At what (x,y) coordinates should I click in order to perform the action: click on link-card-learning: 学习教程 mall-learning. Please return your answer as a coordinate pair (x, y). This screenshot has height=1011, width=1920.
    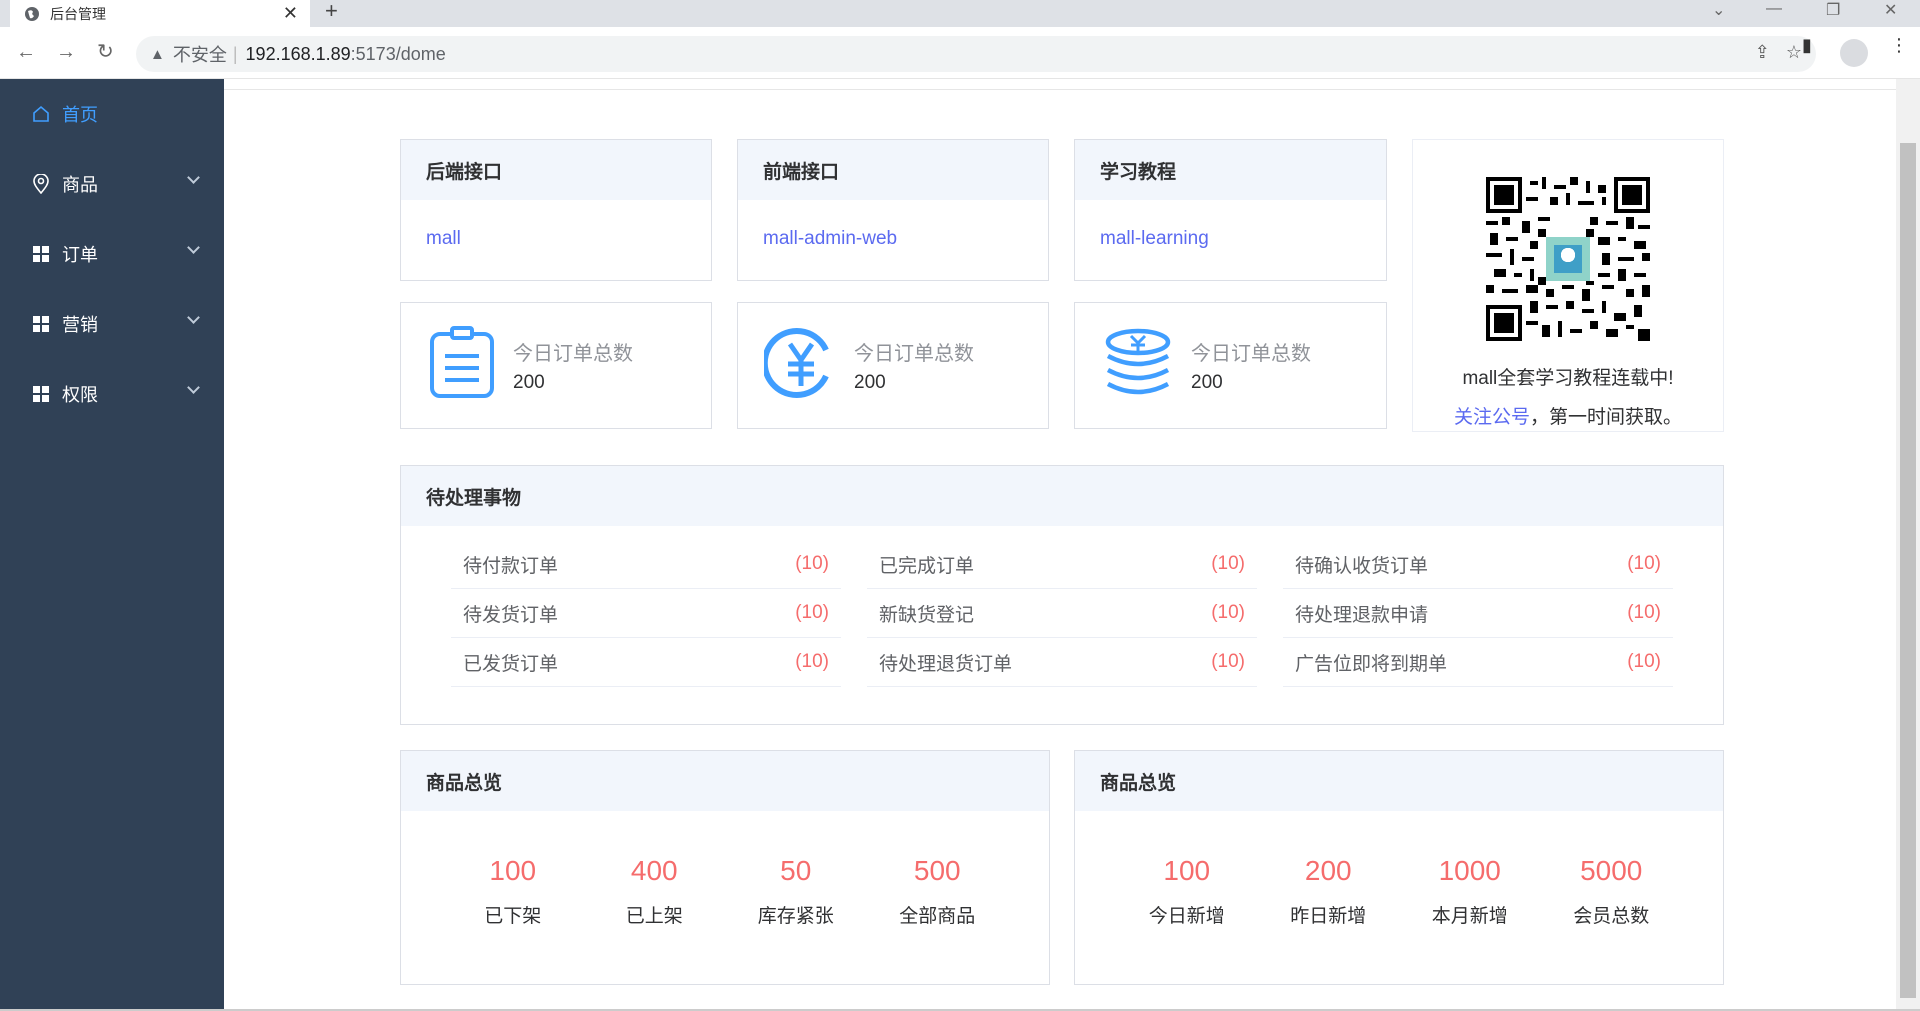
    Looking at the image, I should click on (1230, 210).